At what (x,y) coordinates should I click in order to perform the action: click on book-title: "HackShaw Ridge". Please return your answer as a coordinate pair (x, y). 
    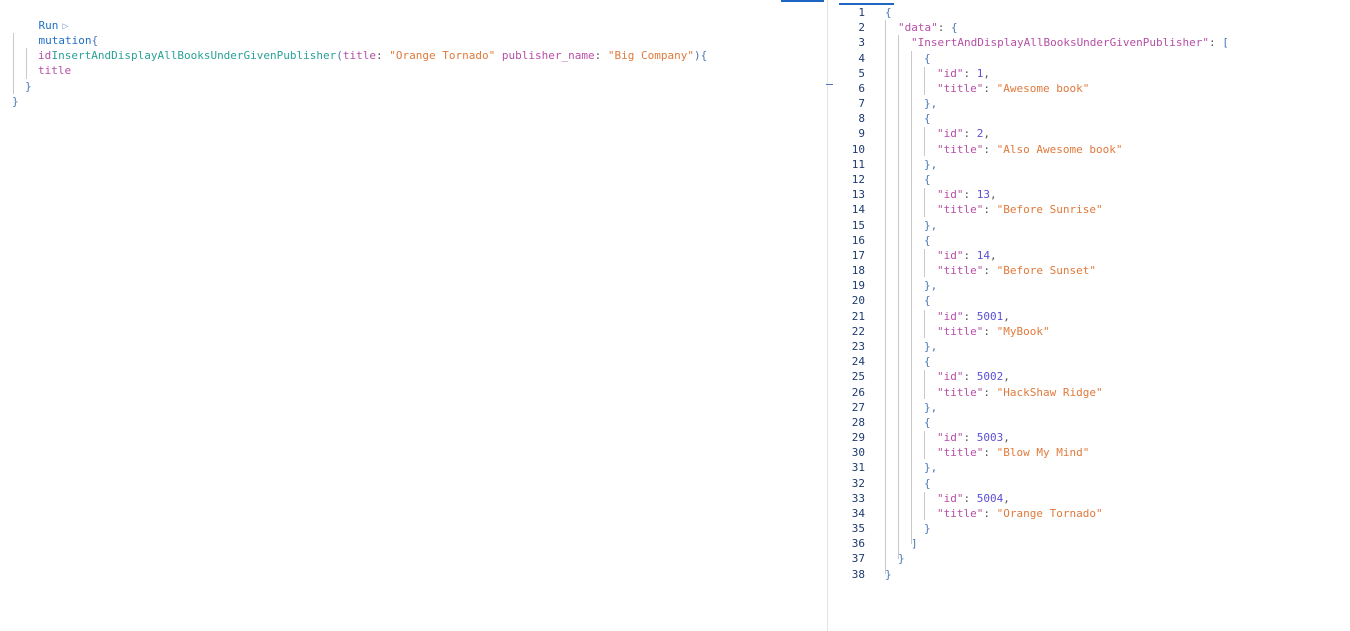
    Looking at the image, I should click on (1049, 392).